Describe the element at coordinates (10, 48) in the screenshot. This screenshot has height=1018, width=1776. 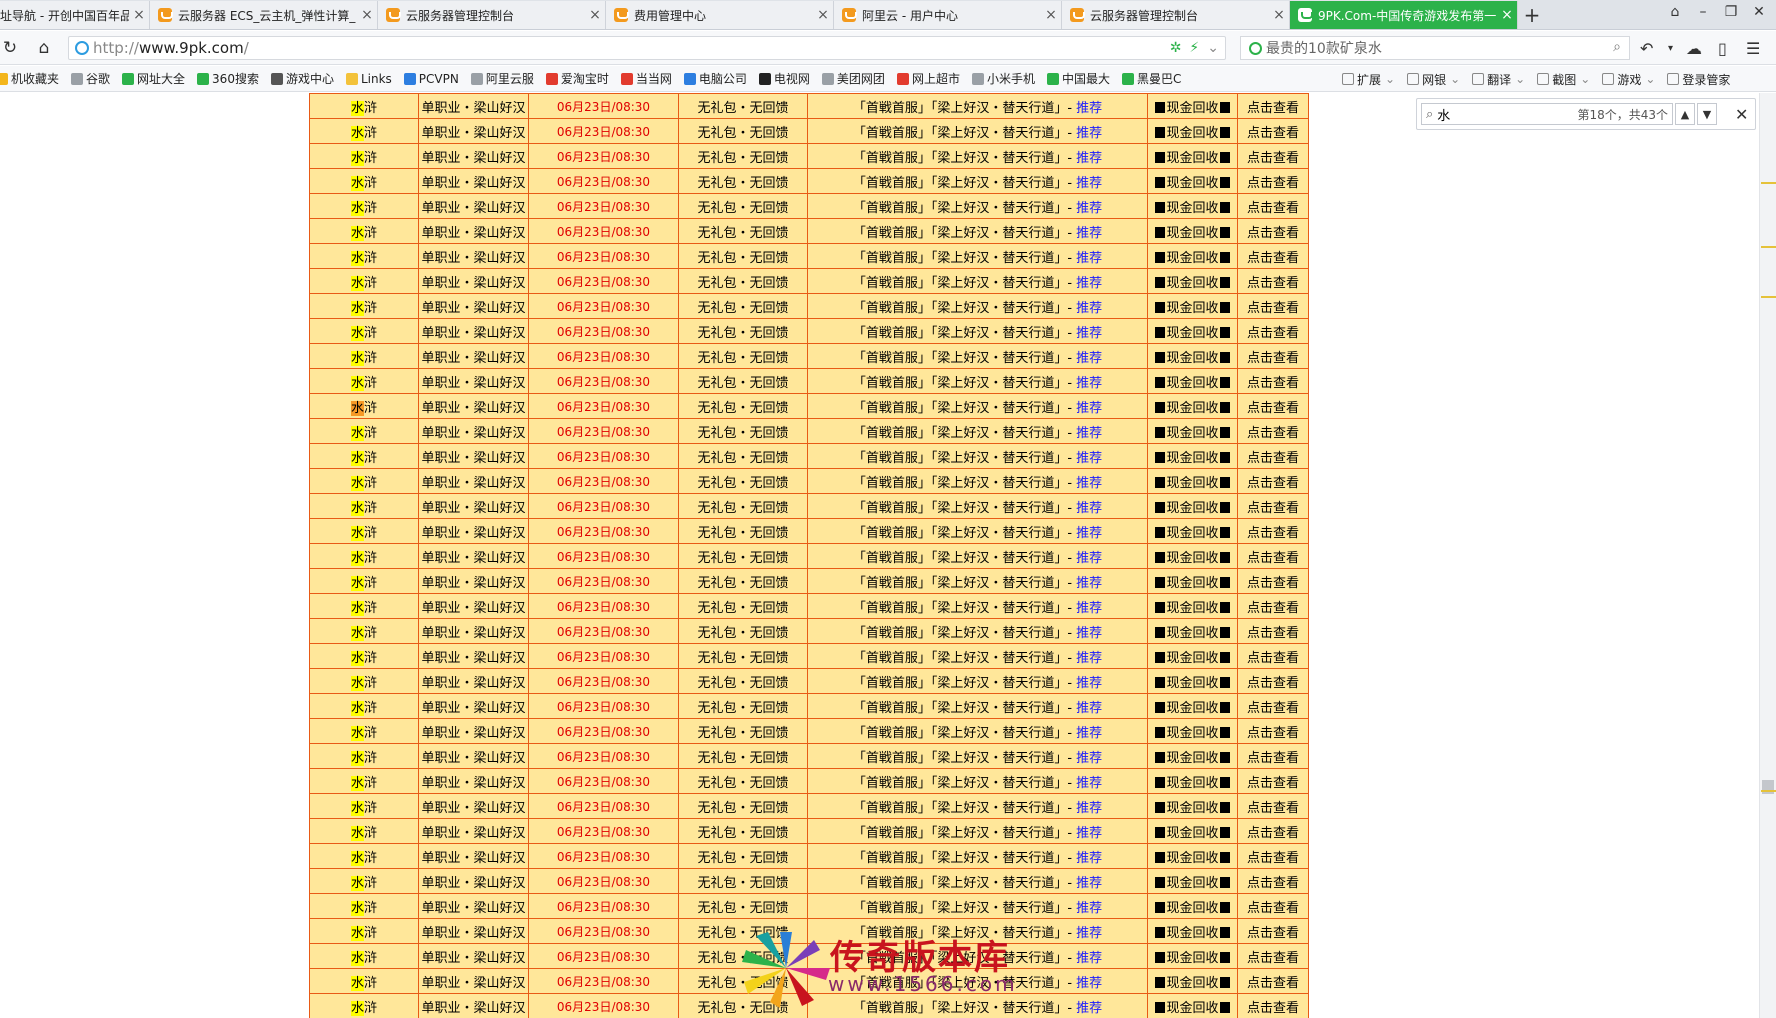
I see `refresh-icon: ↻` at that location.